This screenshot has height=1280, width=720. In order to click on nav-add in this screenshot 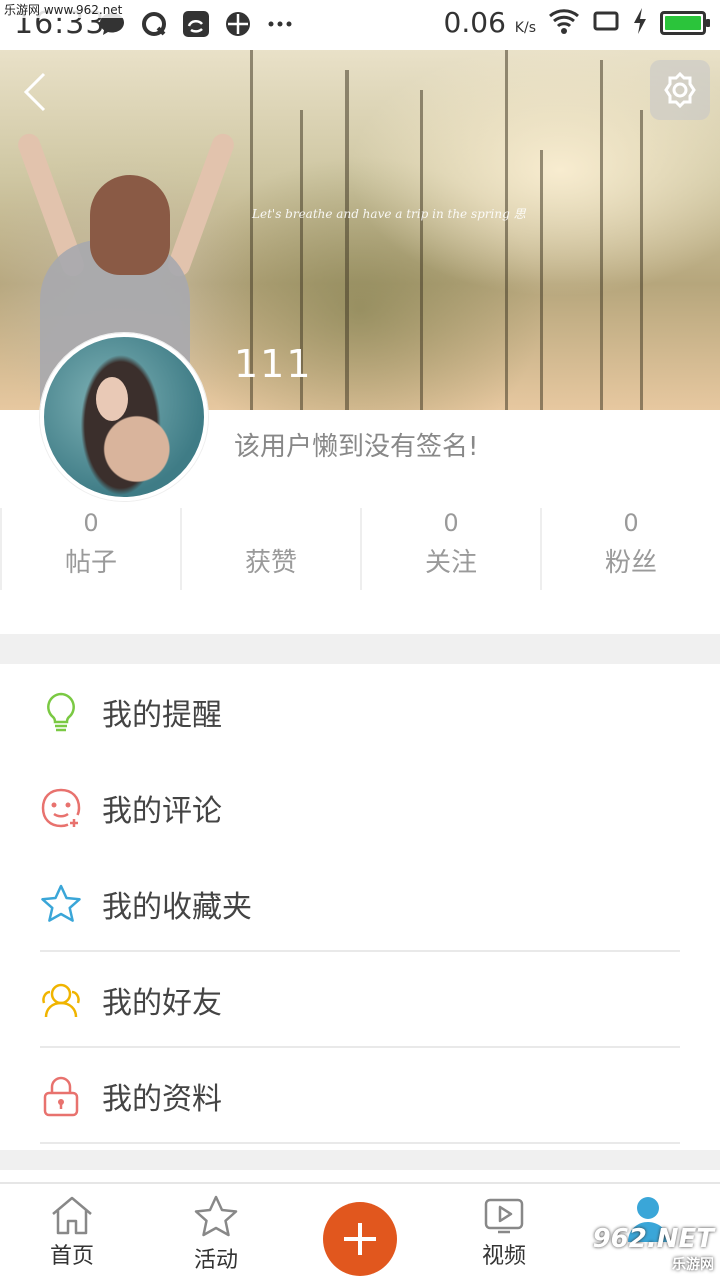, I will do `click(360, 1232)`.